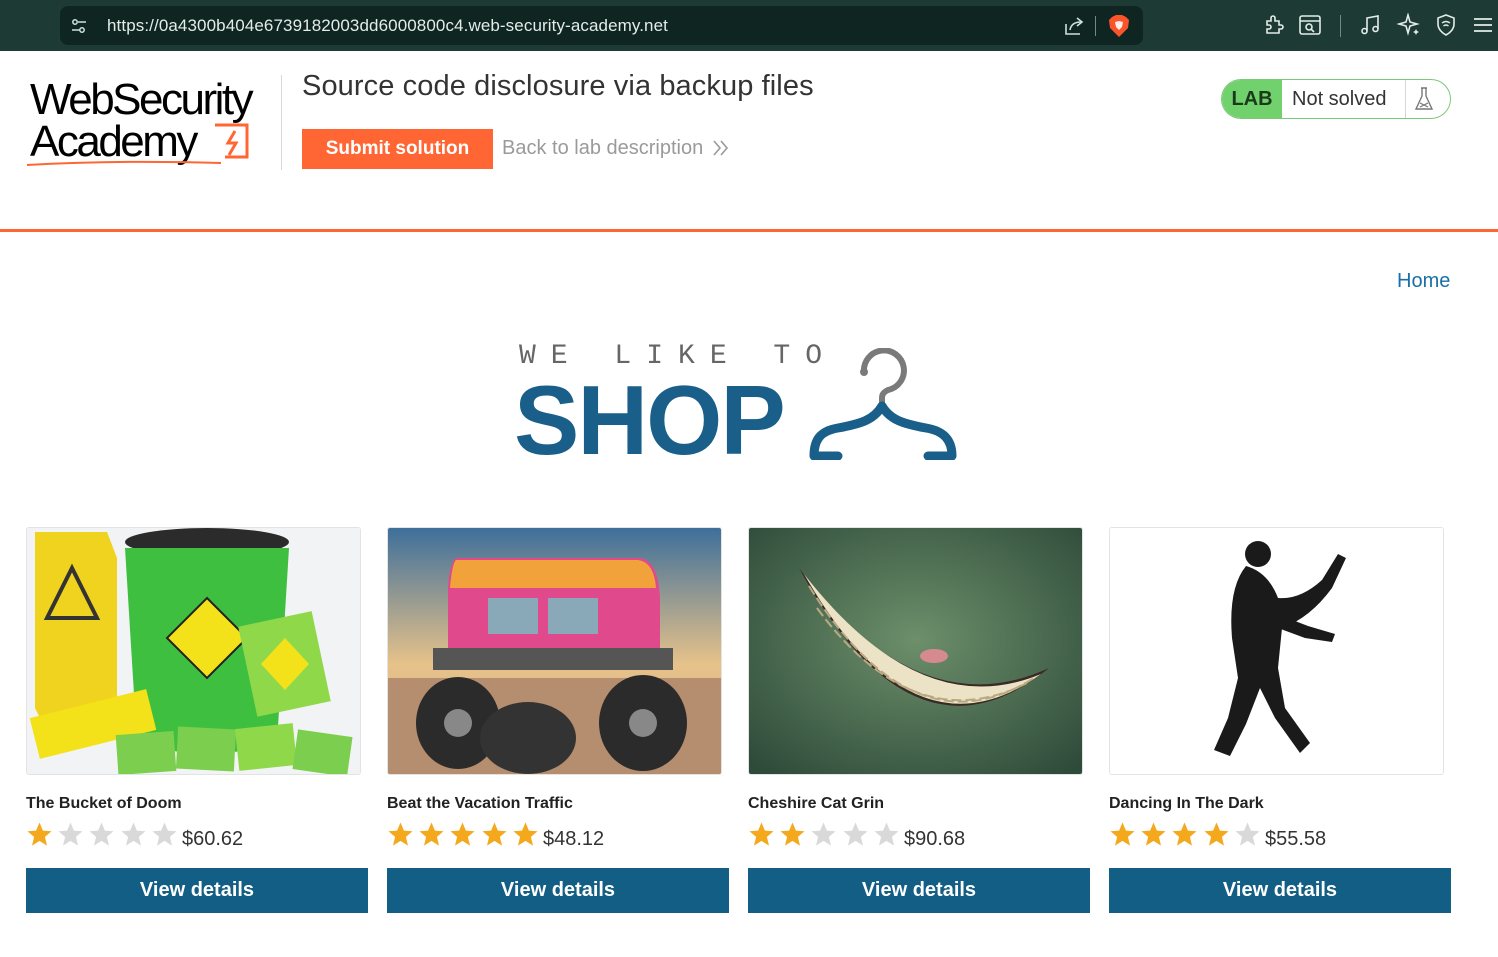  Describe the element at coordinates (104, 803) in the screenshot. I see `product-name: The Bucket of Doom` at that location.